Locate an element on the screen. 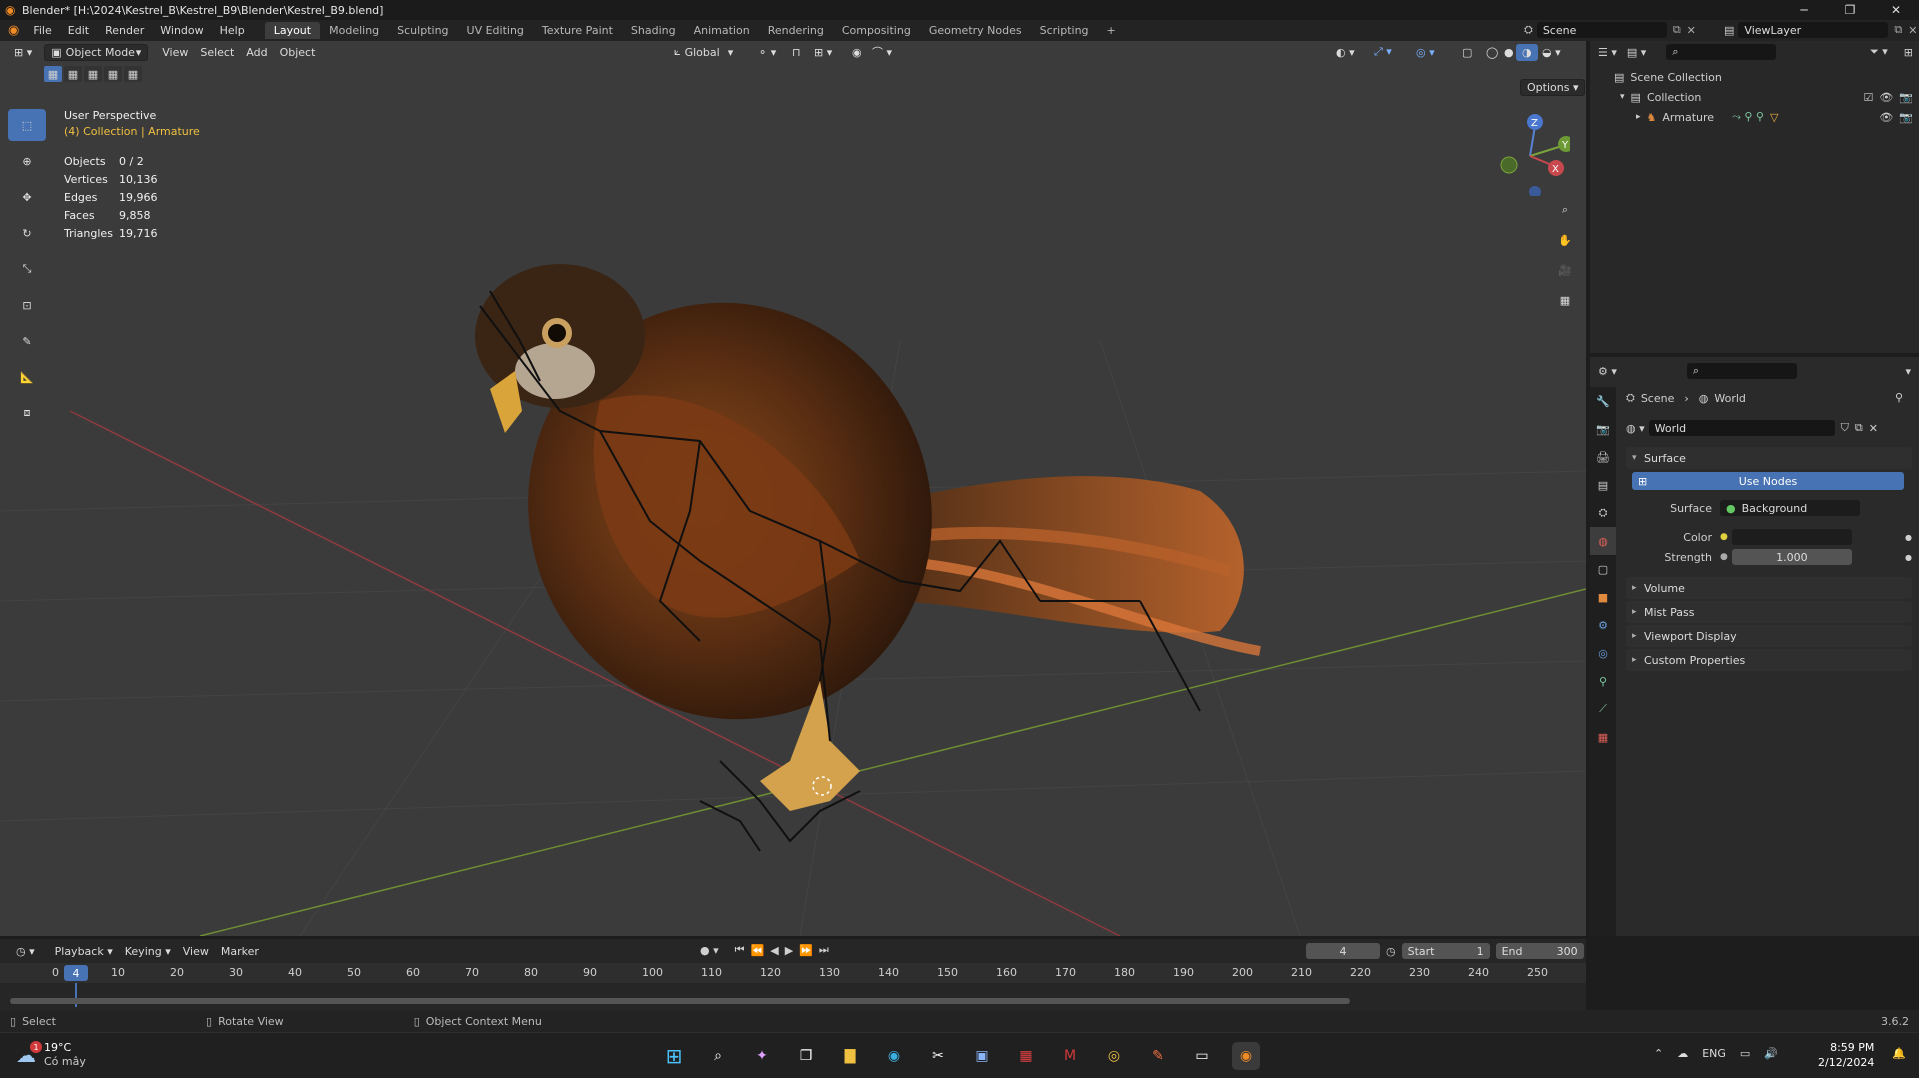  menu-view: View is located at coordinates (175, 52).